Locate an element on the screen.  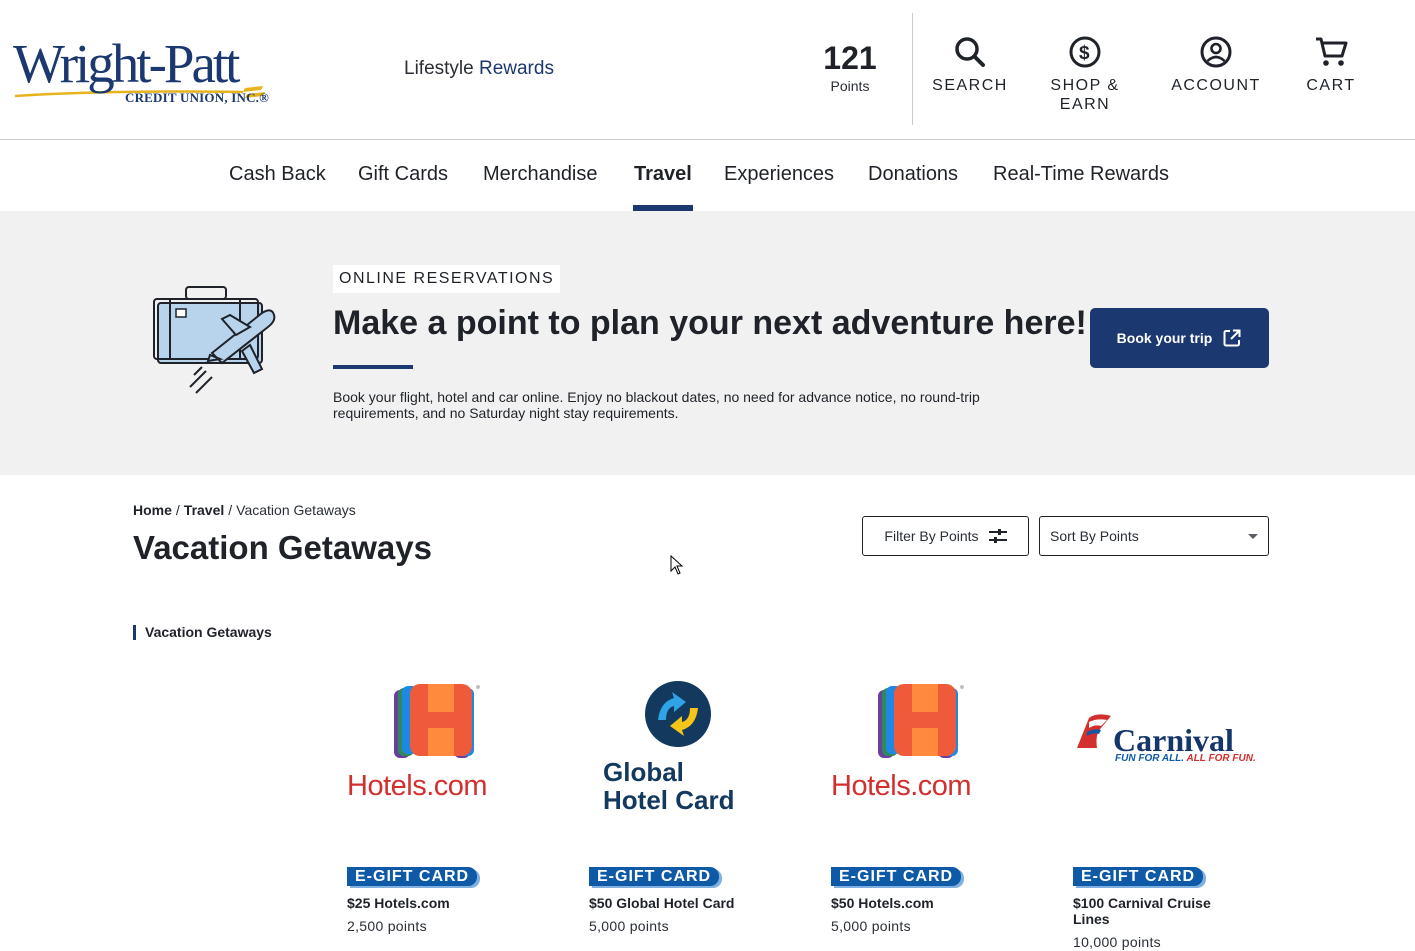
category-gift-cards: Gift Cards is located at coordinates (403, 174).